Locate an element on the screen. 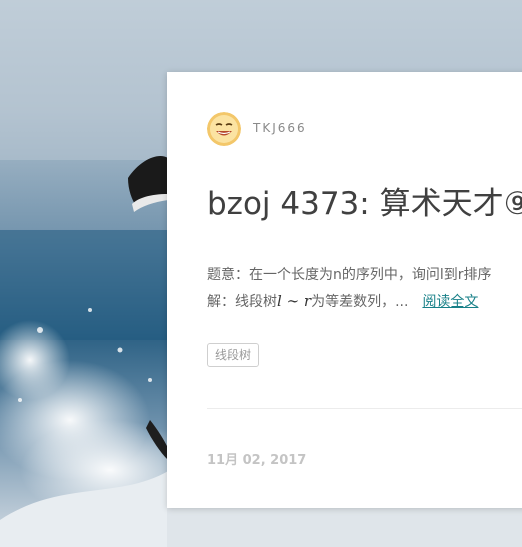  excerpt-prefix: 解：线段树 is located at coordinates (242, 302).